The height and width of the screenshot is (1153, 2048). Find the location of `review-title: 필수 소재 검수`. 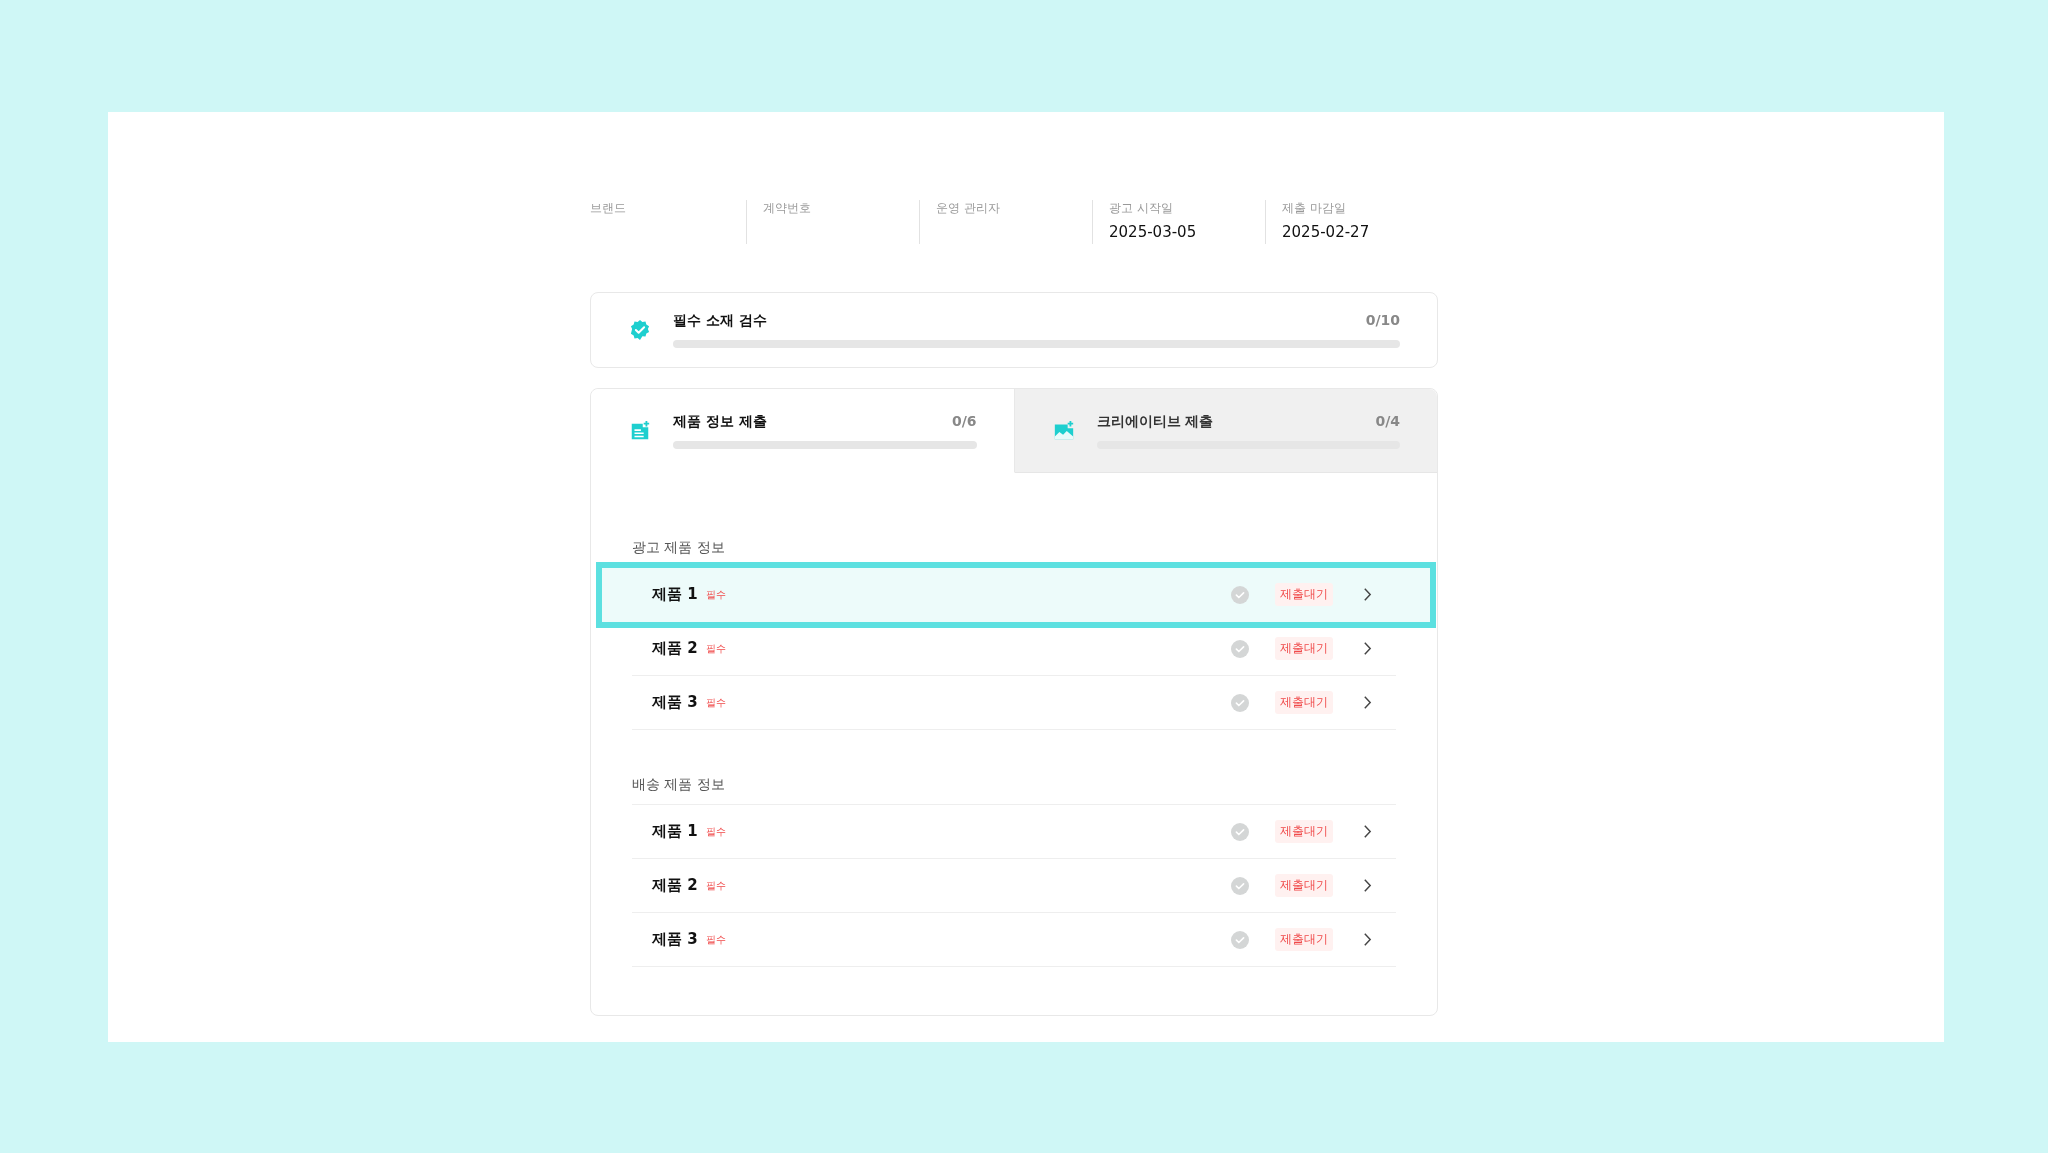

review-title: 필수 소재 검수 is located at coordinates (720, 321).